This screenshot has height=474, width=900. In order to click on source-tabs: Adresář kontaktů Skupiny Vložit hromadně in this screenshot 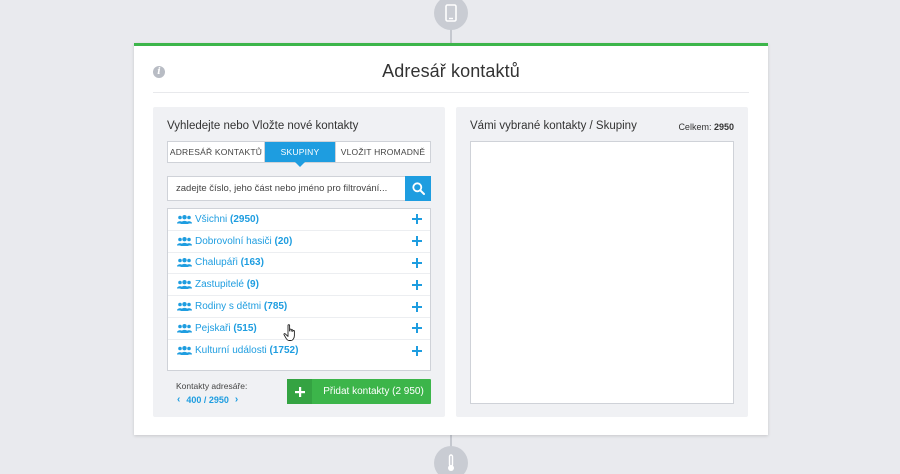, I will do `click(299, 154)`.